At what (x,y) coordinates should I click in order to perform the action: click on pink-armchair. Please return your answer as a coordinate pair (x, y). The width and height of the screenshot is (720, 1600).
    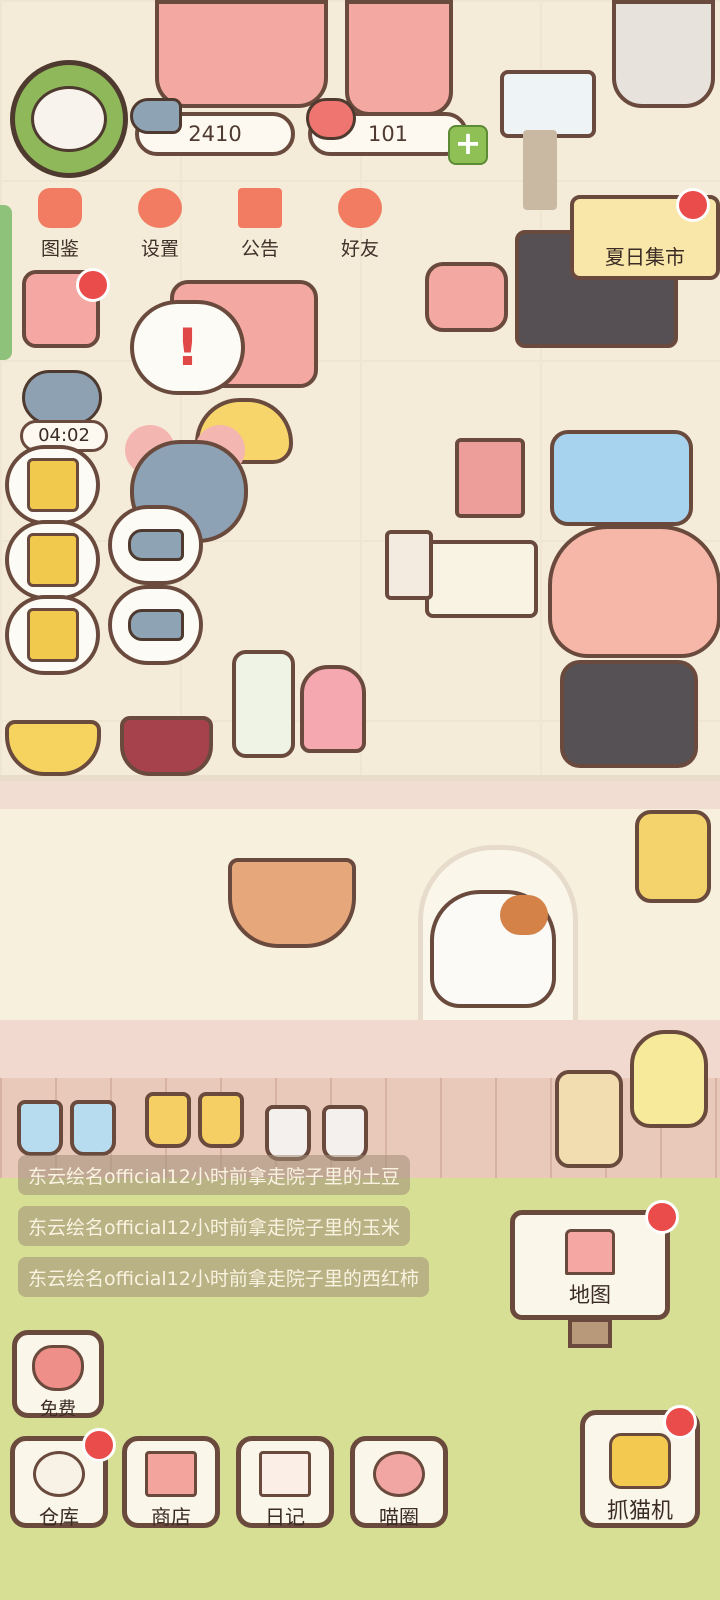
    Looking at the image, I should click on (399, 58).